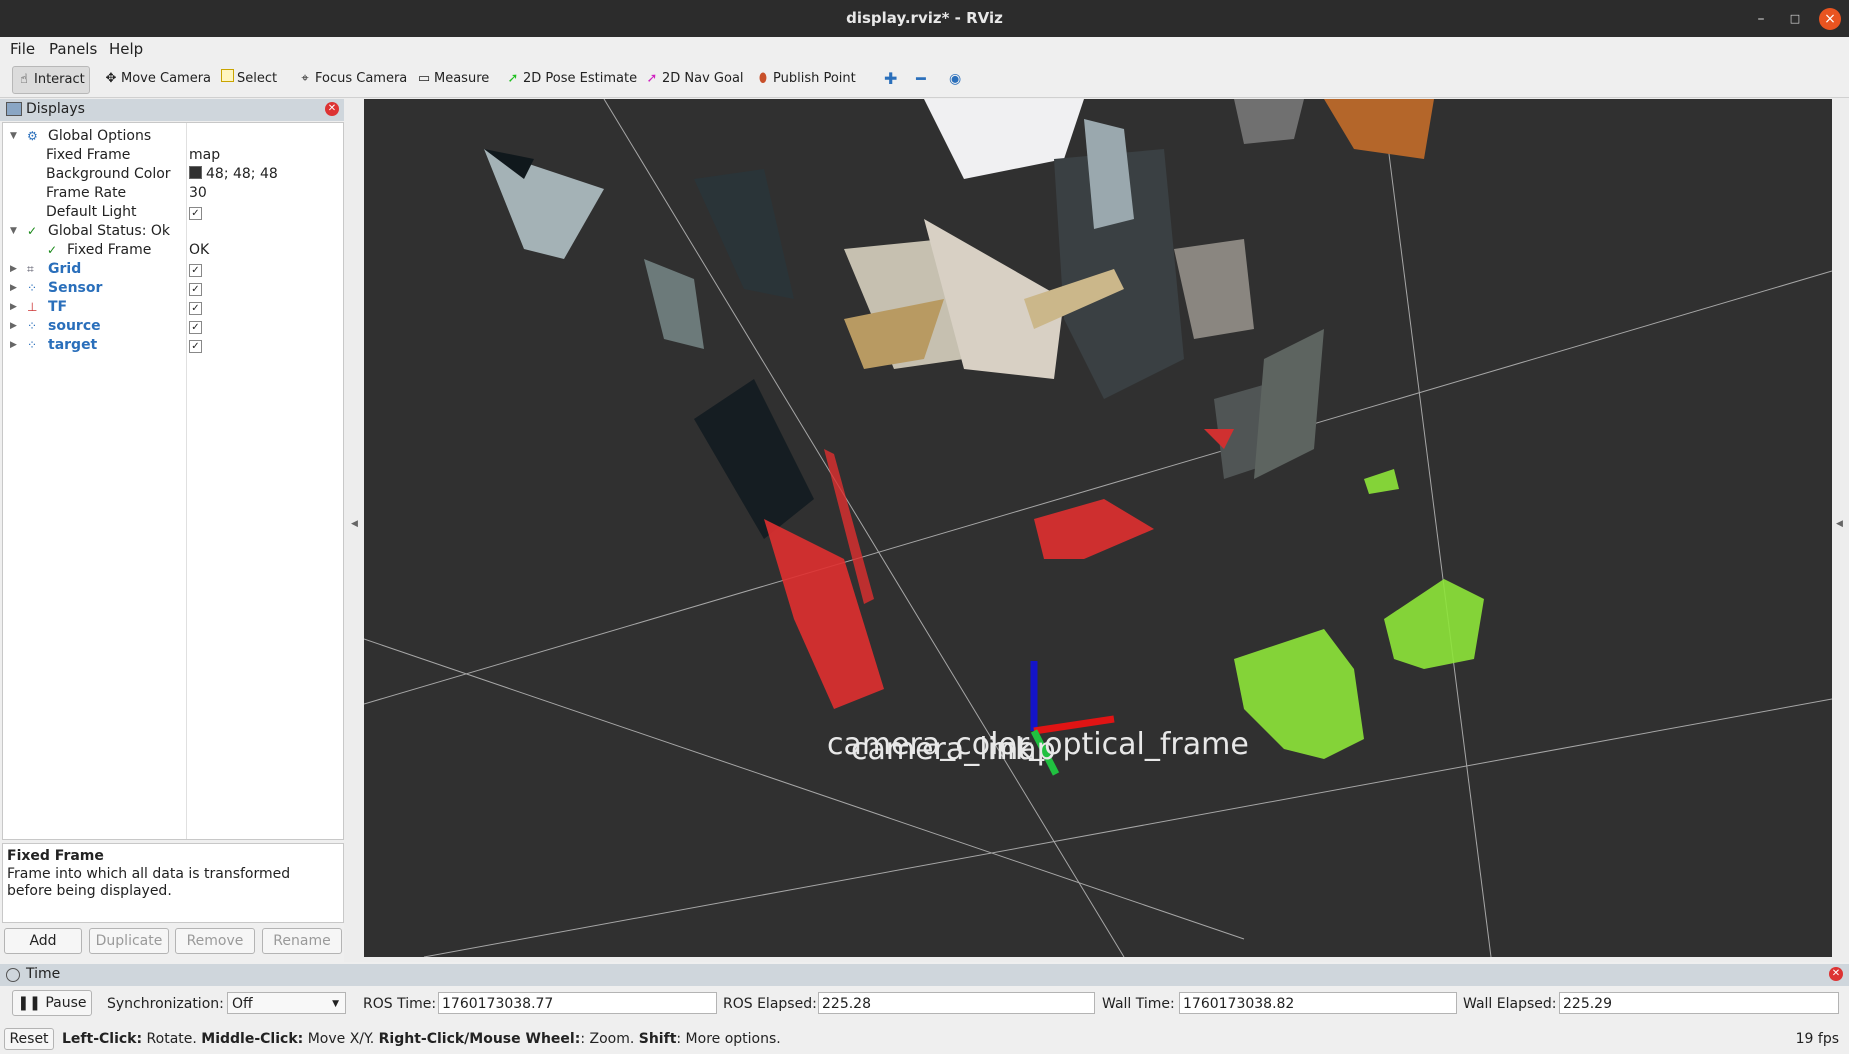 The height and width of the screenshot is (1054, 1849). I want to click on collapse-left-icon: ◀, so click(354, 524).